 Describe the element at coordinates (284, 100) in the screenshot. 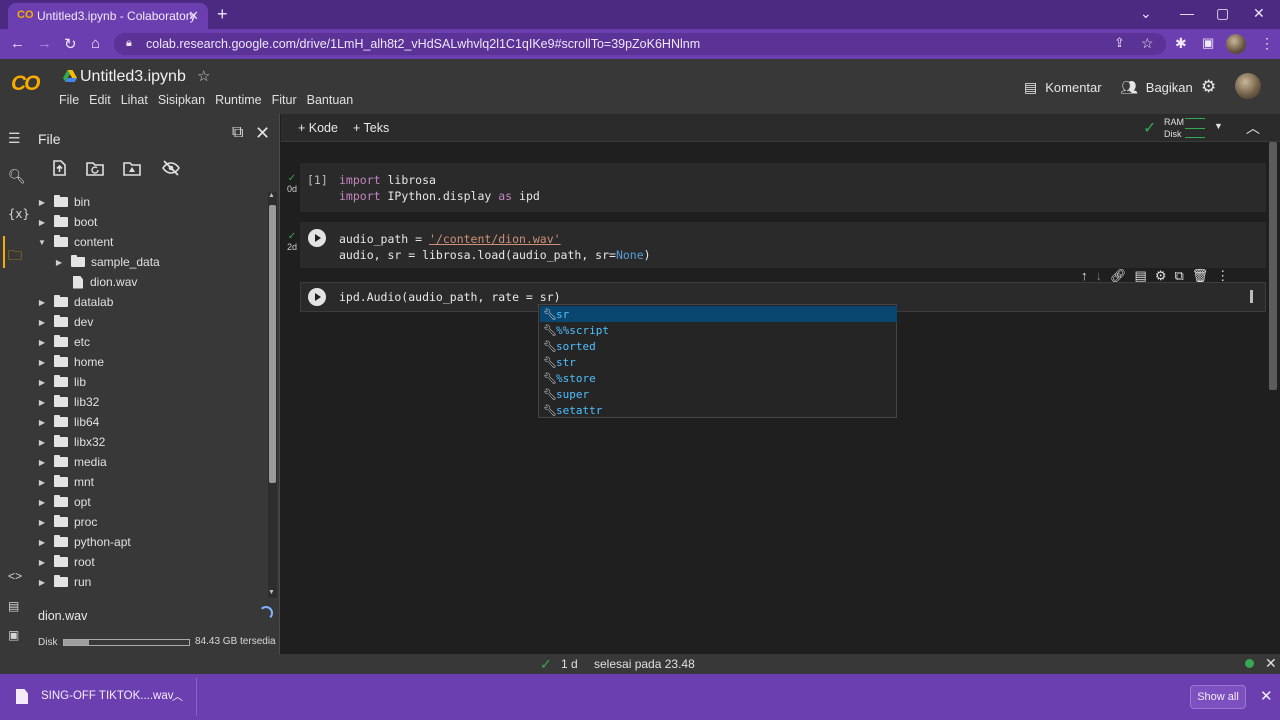

I see `menu-tools: Fitur` at that location.